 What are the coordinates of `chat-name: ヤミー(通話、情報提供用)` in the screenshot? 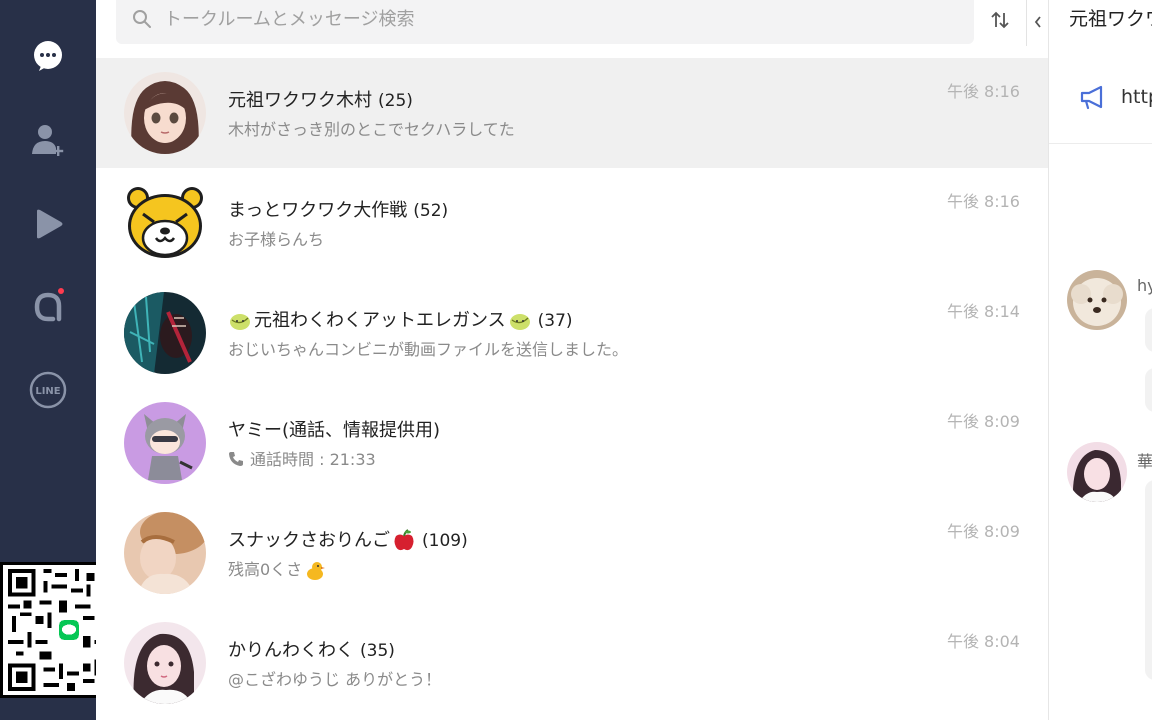 It's located at (337, 429).